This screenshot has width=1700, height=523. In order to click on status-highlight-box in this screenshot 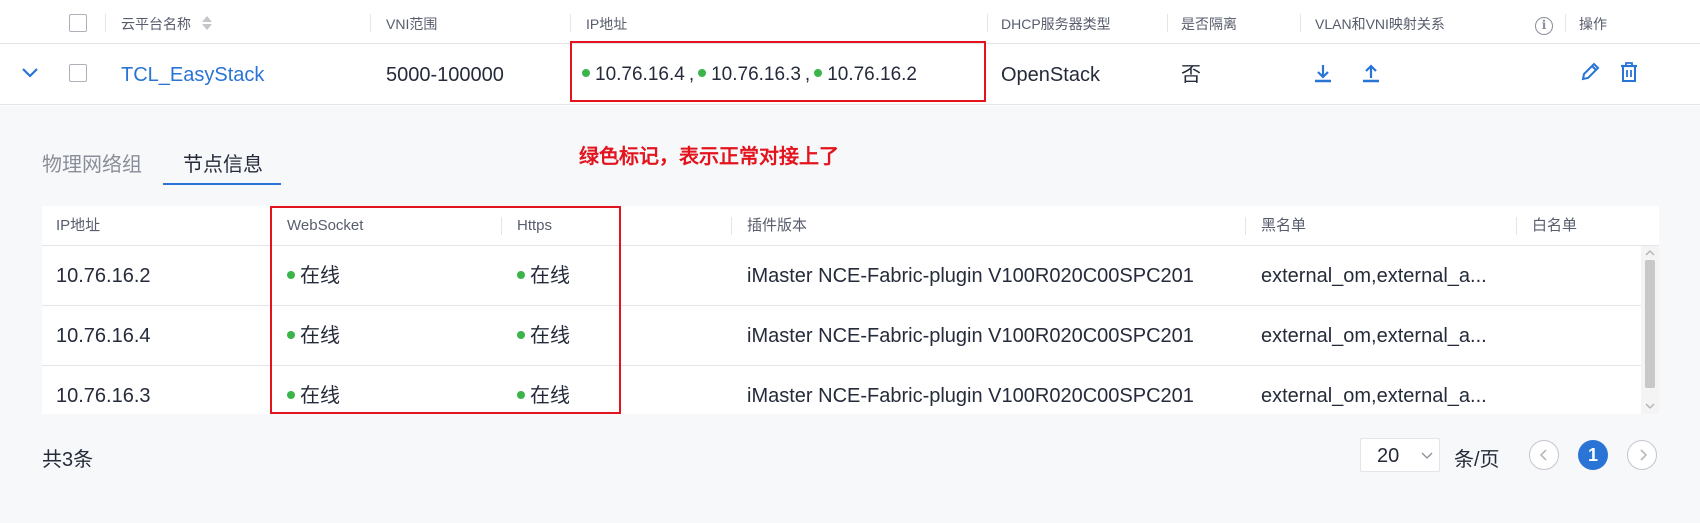, I will do `click(445, 310)`.